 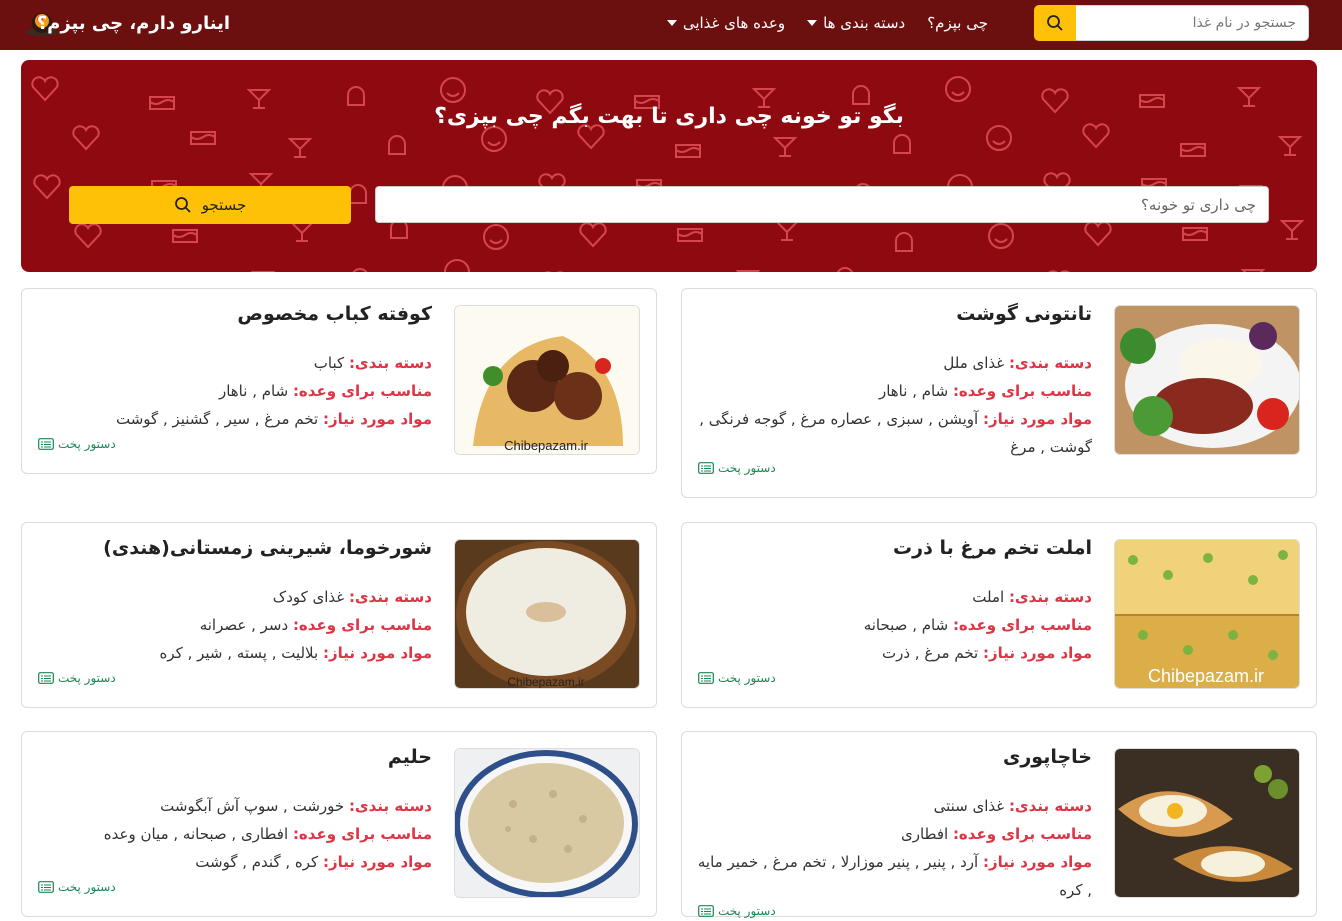 I want to click on image-watermark: Chibepazam.ir, so click(x=546, y=445).